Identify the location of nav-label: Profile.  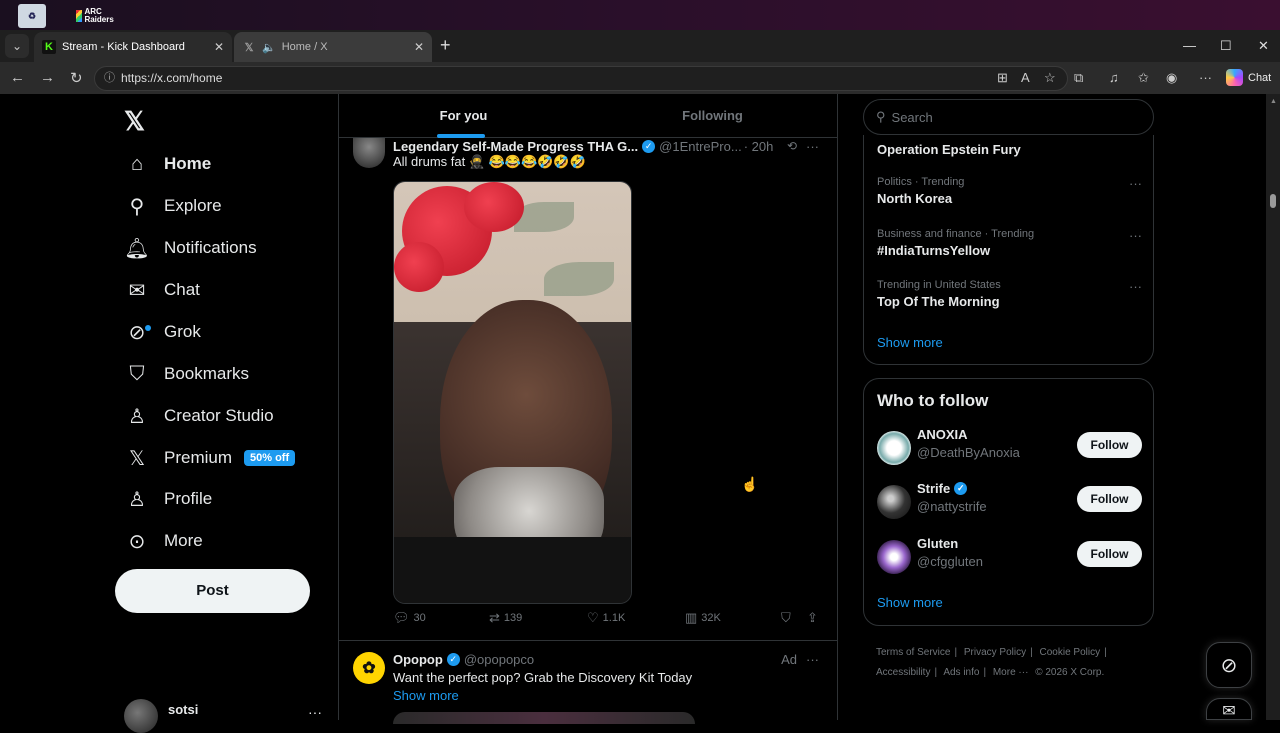
(188, 498).